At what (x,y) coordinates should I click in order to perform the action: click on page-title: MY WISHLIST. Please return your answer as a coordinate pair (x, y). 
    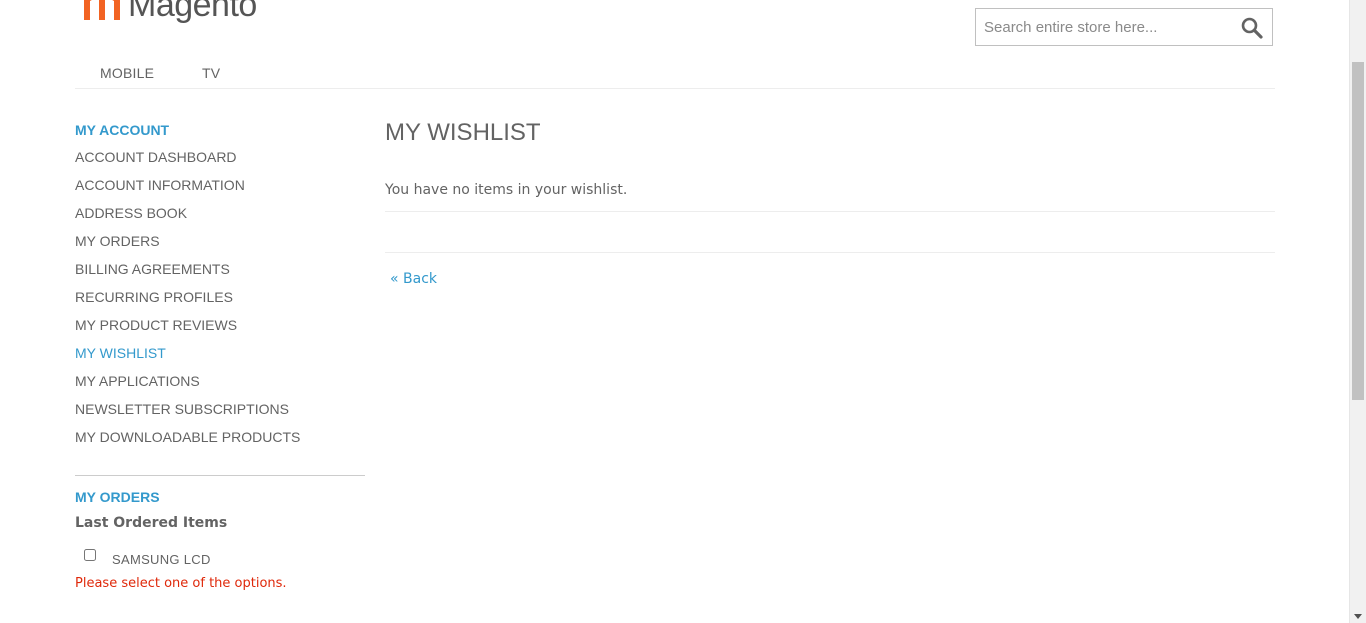
    Looking at the image, I should click on (463, 132).